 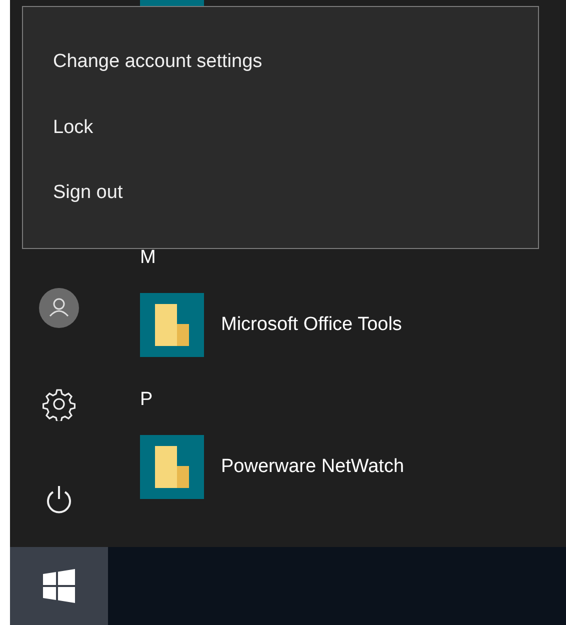 I want to click on app-list-item: Powerware NetWatch, so click(x=272, y=467).